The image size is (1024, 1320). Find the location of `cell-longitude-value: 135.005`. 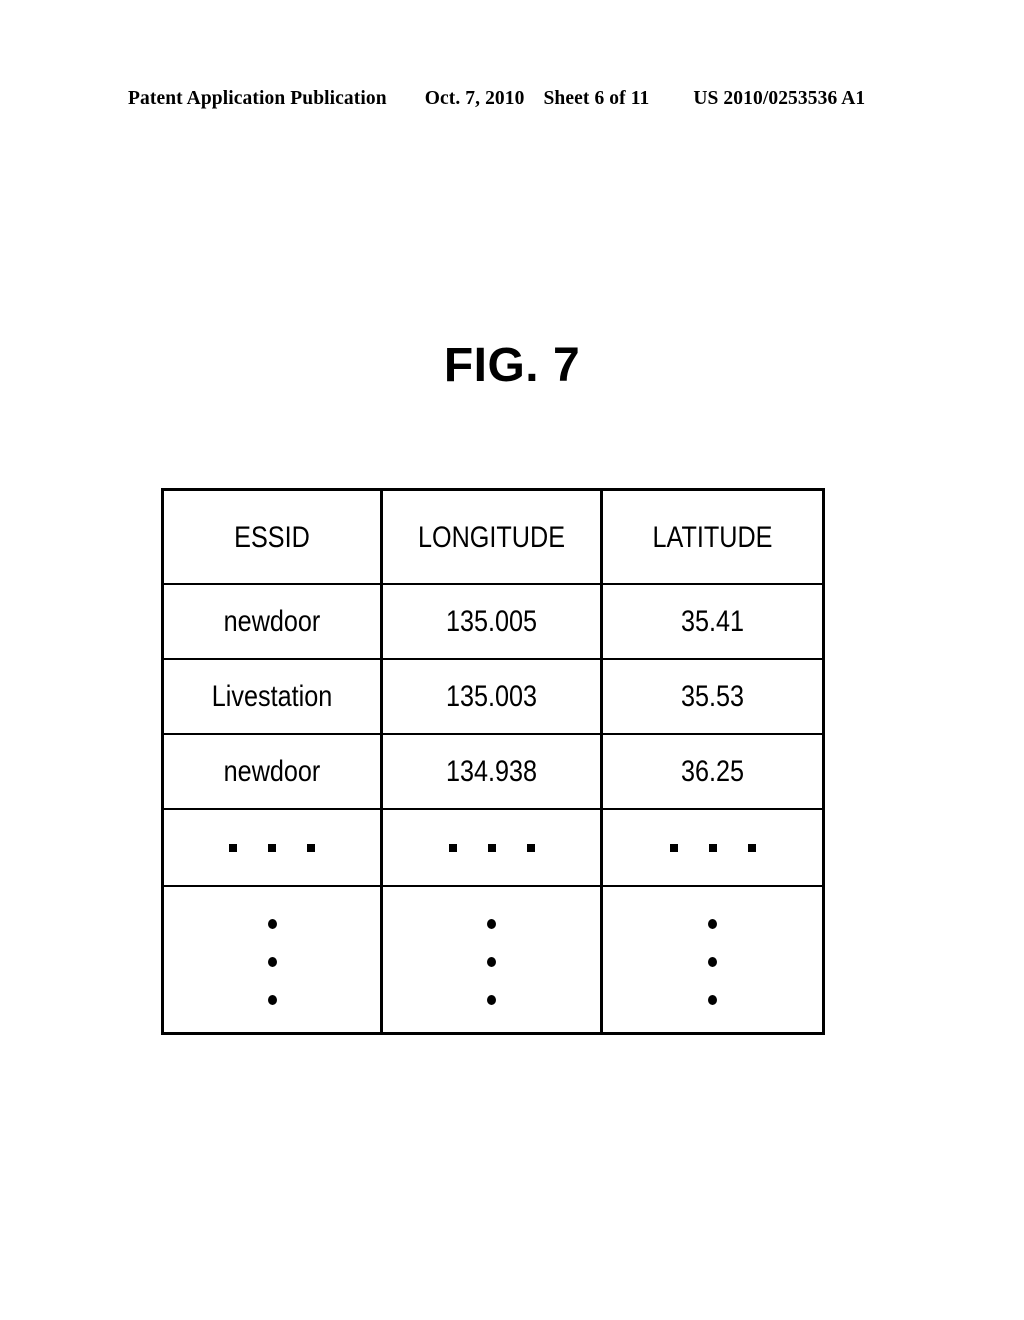

cell-longitude-value: 135.005 is located at coordinates (491, 621).